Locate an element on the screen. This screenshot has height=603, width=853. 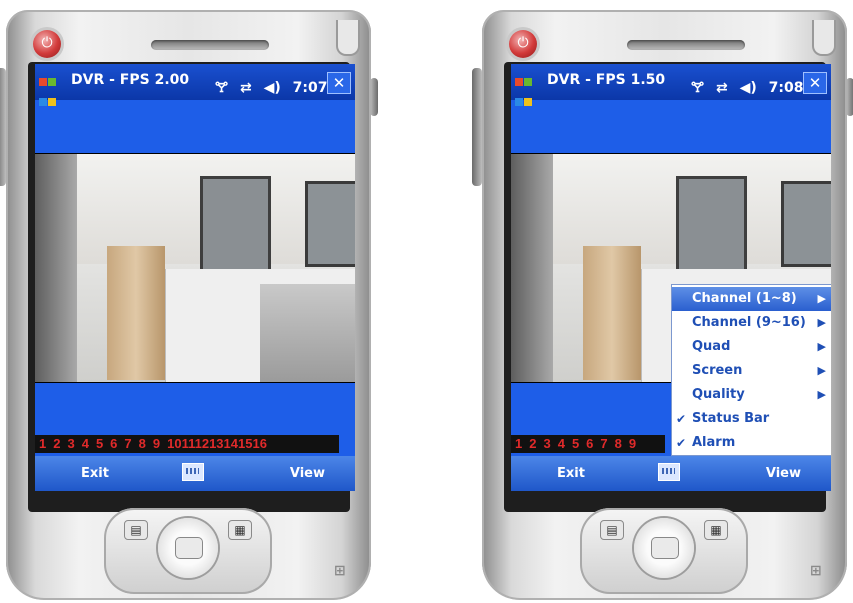
channel-16: 16 is located at coordinates (259, 443).